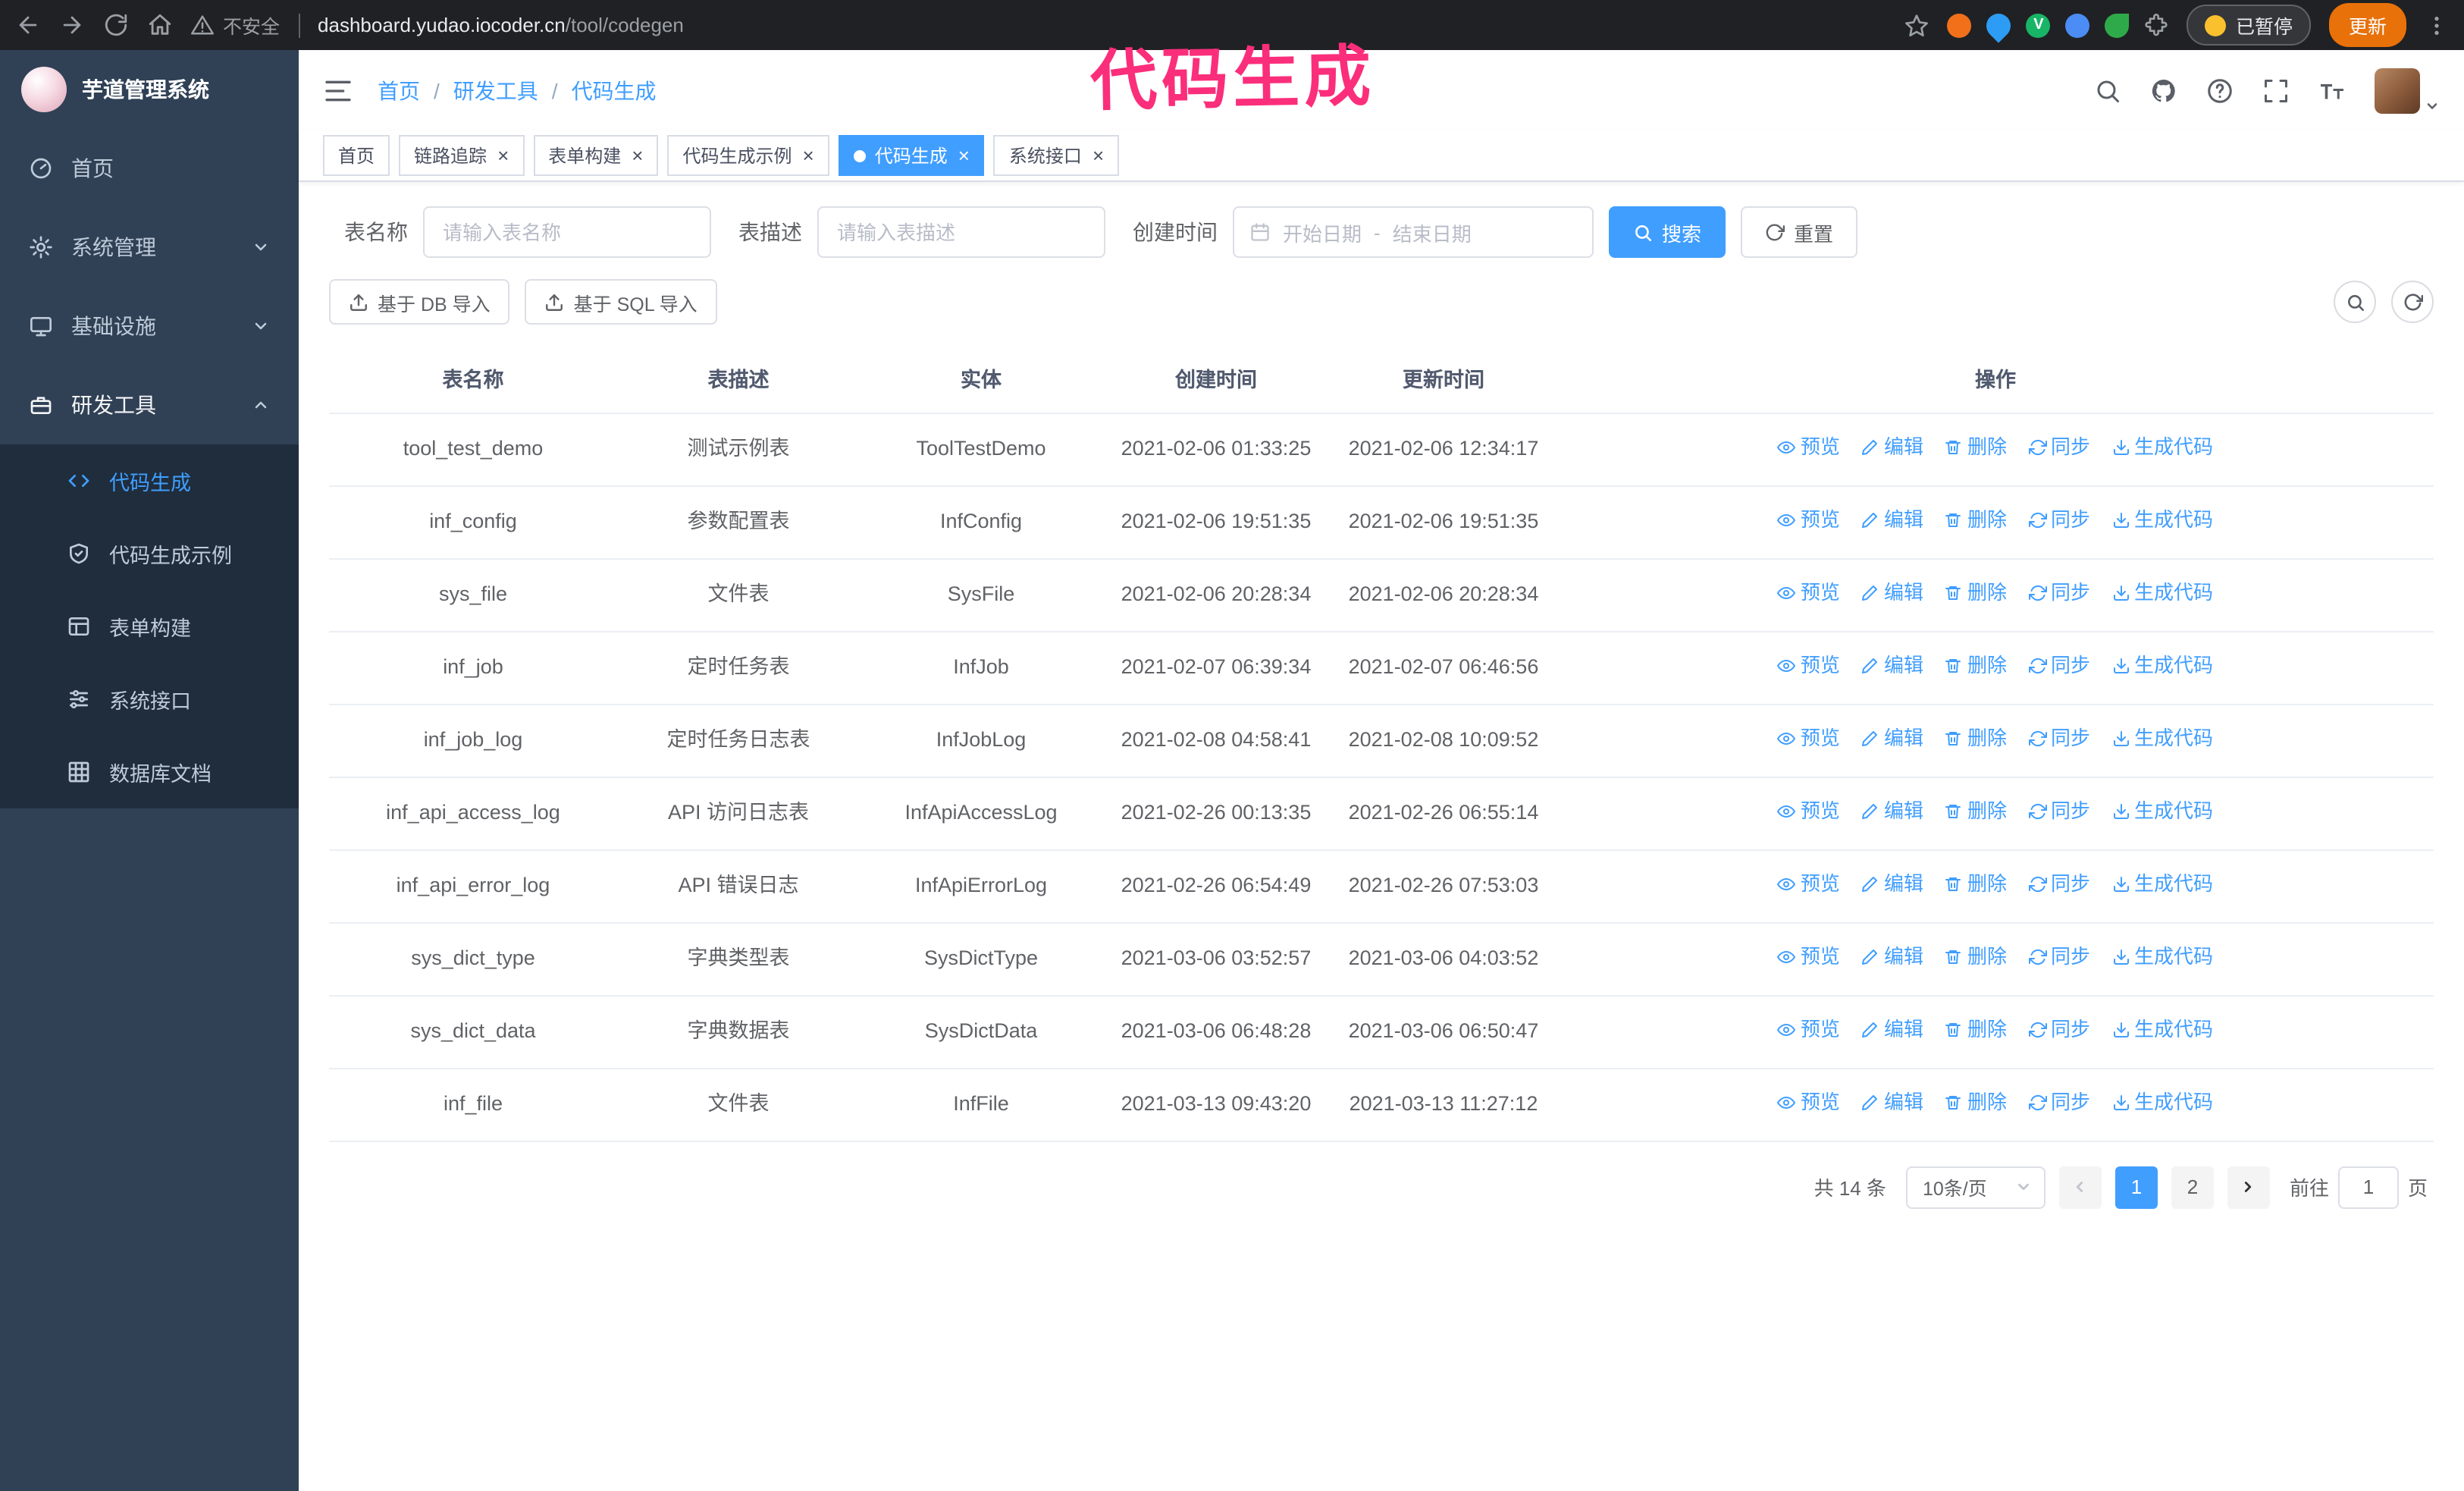 The height and width of the screenshot is (1491, 2464). What do you see at coordinates (2163, 90) in the screenshot?
I see `github-icon` at bounding box center [2163, 90].